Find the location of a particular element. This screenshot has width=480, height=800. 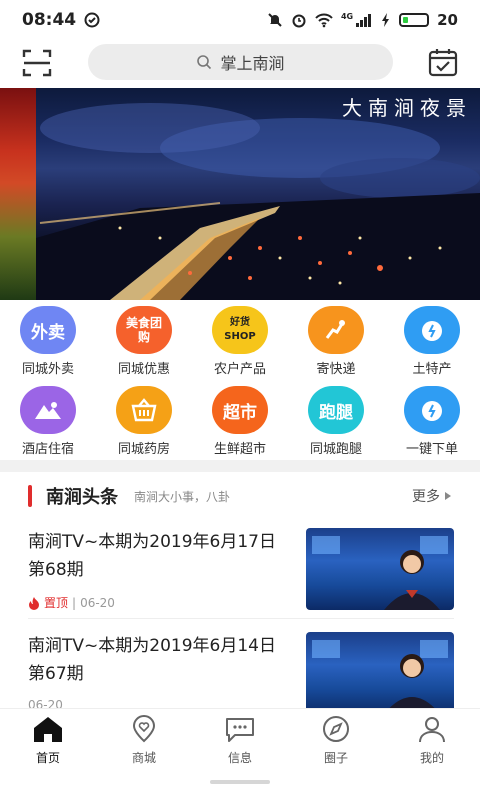

news-accent-bar is located at coordinates (30, 496).